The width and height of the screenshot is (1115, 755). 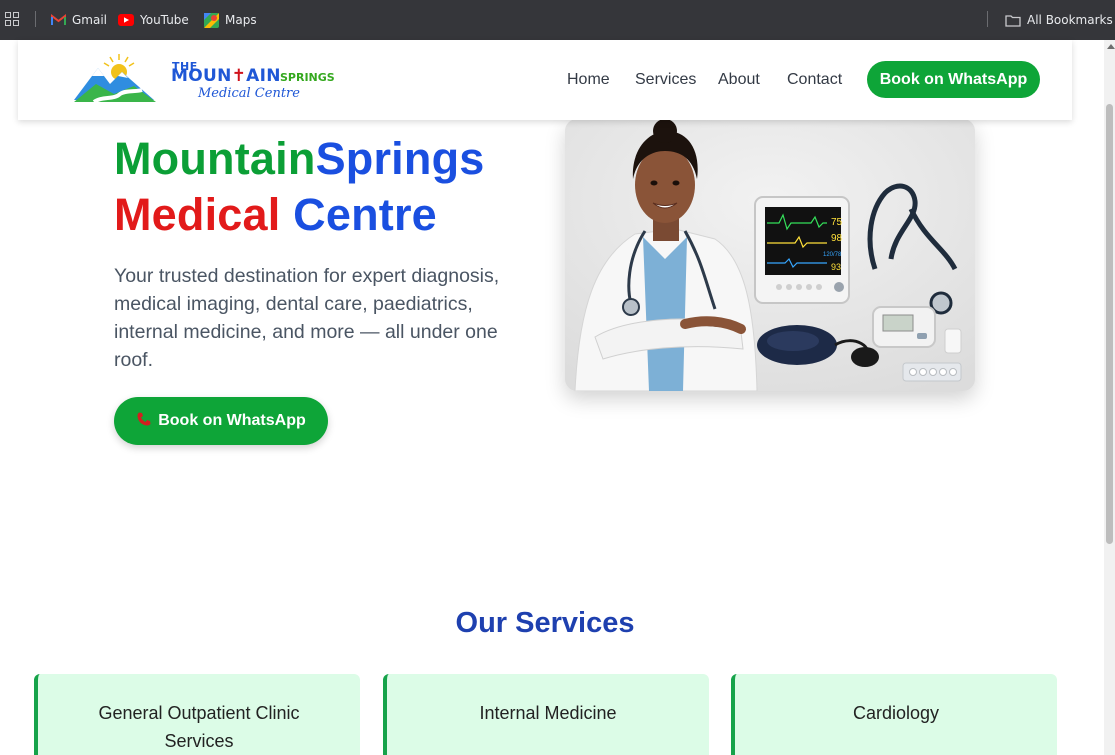 I want to click on site-logo: THE MOUN✝AIN SPRINGS Medical Centre, so click(x=204, y=80).